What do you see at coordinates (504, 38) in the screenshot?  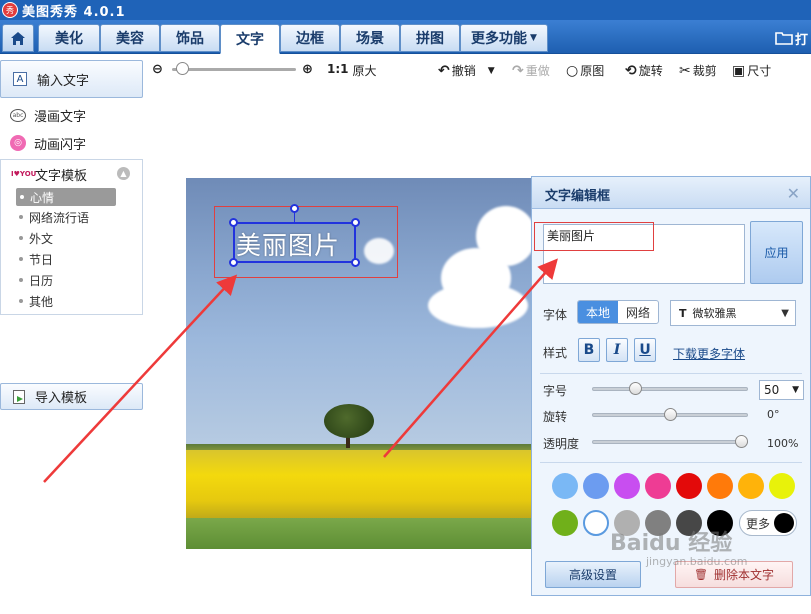 I see `more-features-button: 更多功能 ▼` at bounding box center [504, 38].